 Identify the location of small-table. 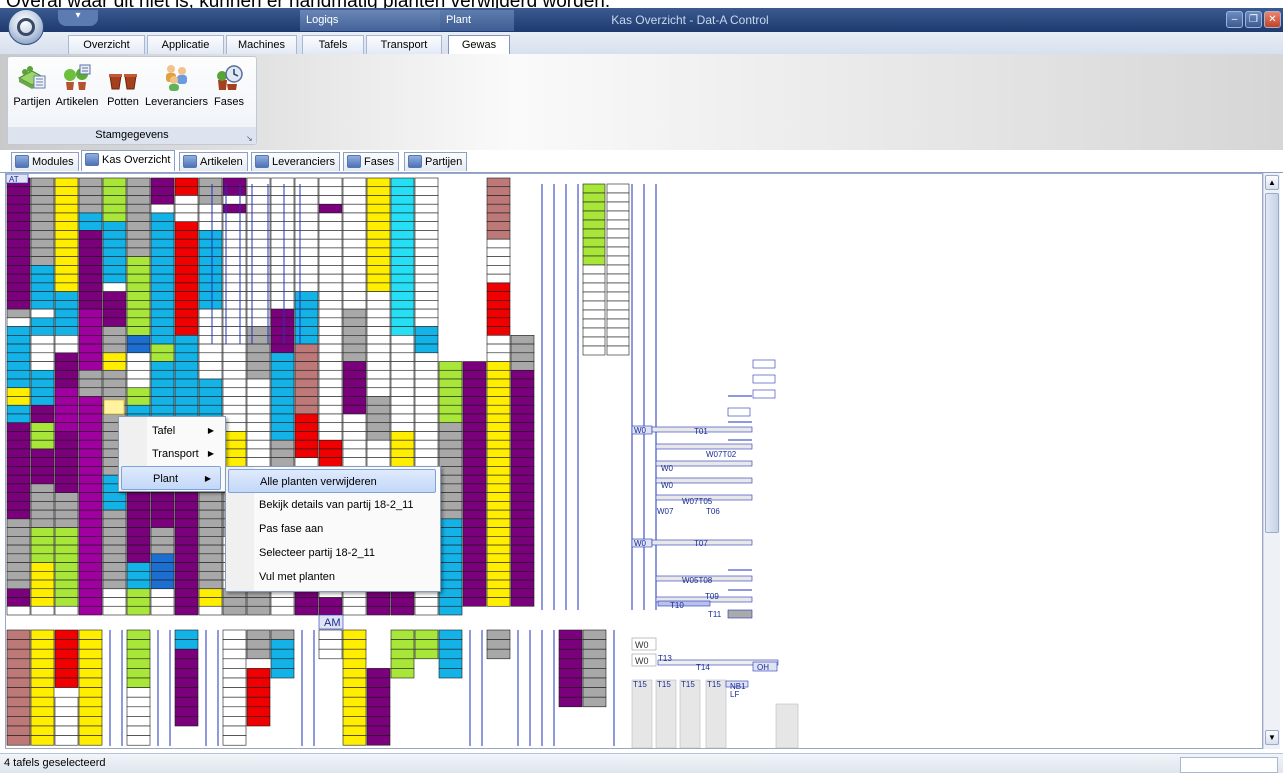
(740, 614).